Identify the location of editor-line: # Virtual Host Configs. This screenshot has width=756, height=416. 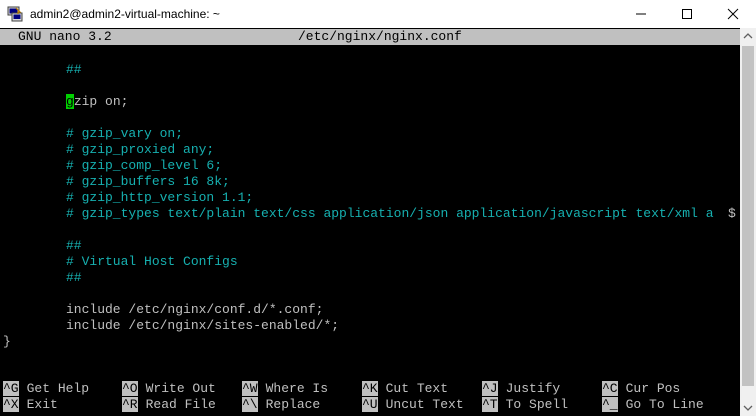
(152, 261).